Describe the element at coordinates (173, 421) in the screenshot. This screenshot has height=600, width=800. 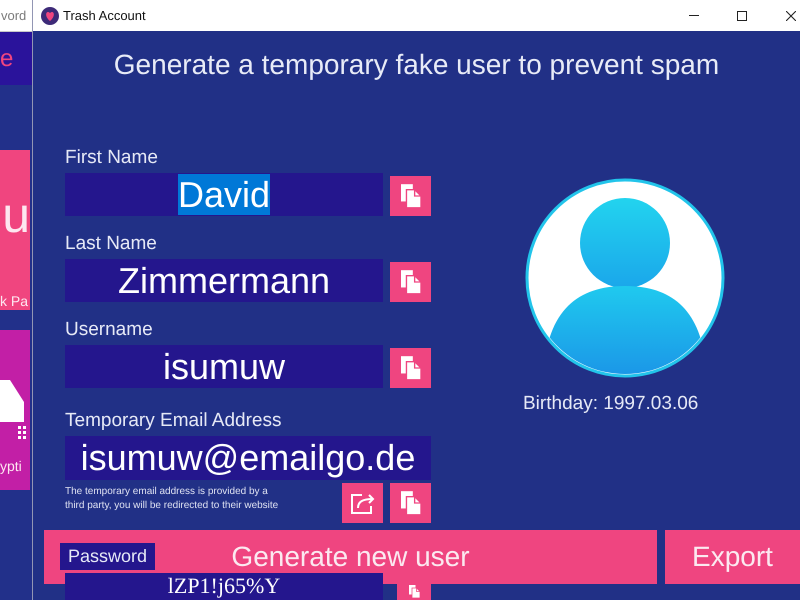
I see `field-label: Temporary Email Address` at that location.